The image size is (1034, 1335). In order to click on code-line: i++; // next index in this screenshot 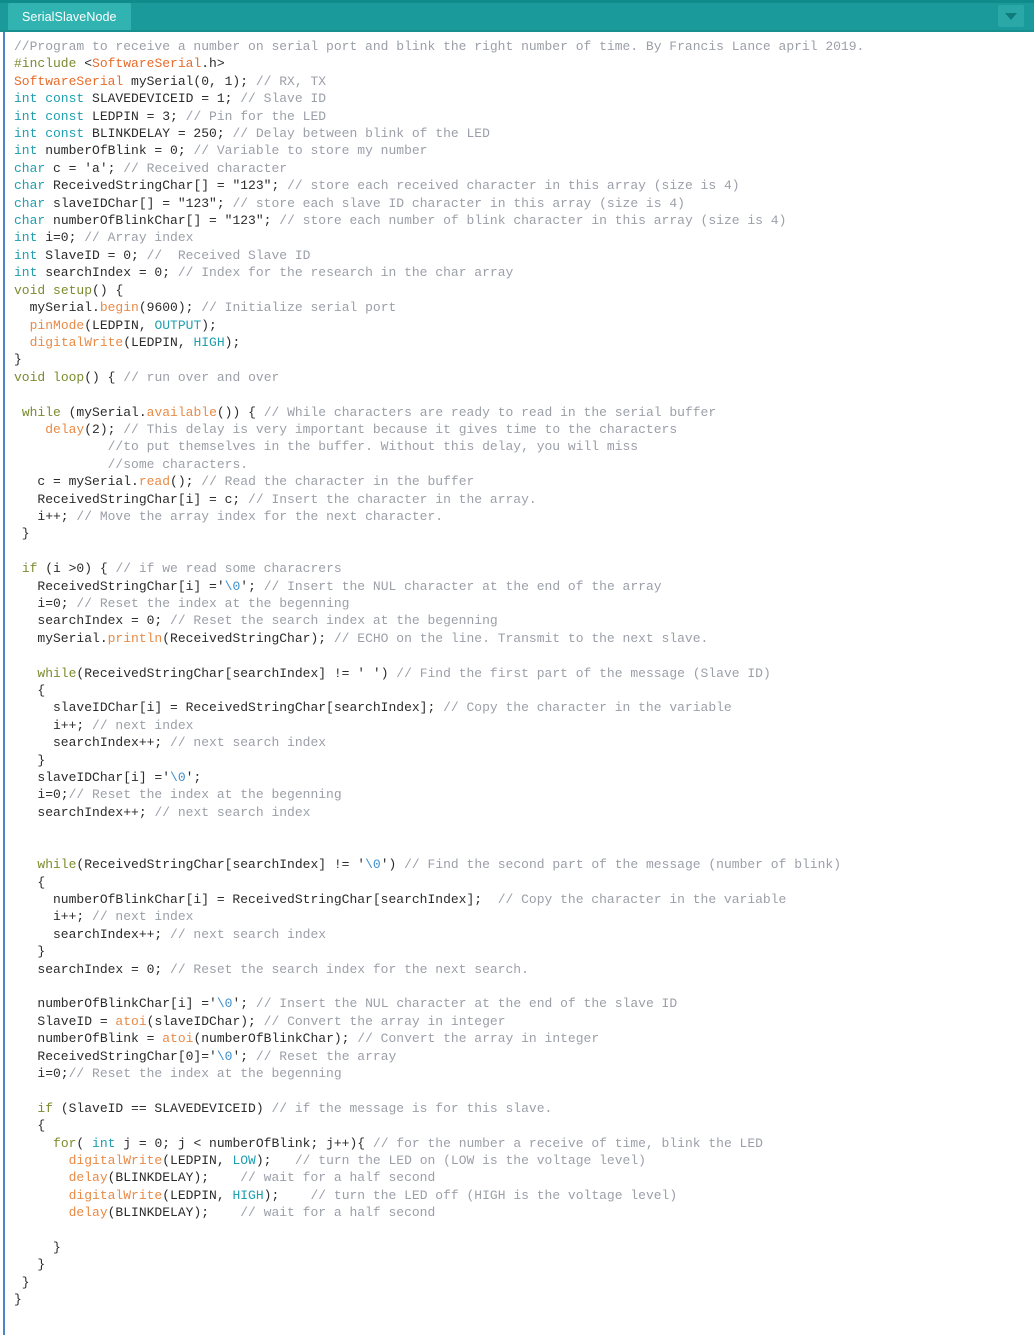, I will do `click(524, 916)`.